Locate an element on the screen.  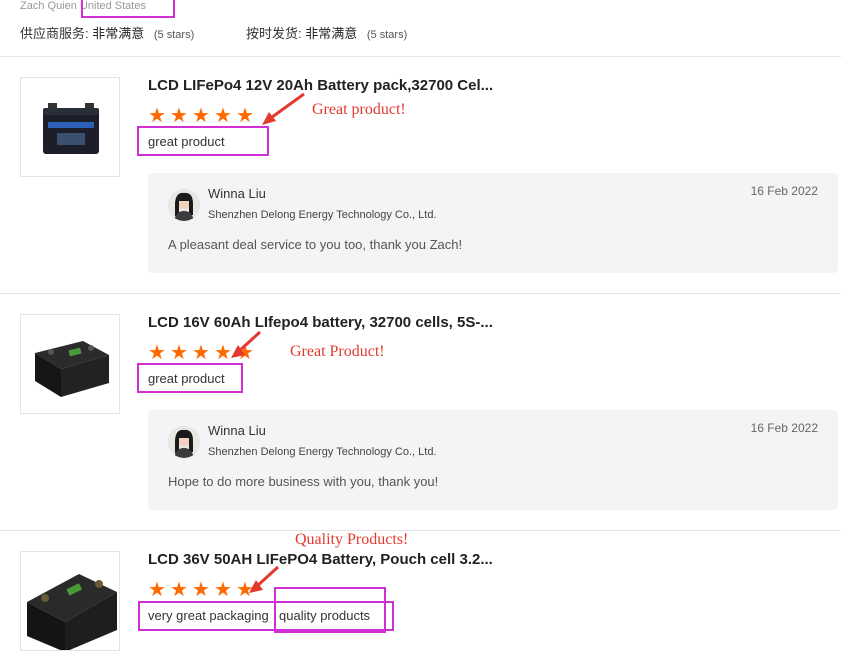
annotation-text: Great Product! is located at coordinates (337, 351).